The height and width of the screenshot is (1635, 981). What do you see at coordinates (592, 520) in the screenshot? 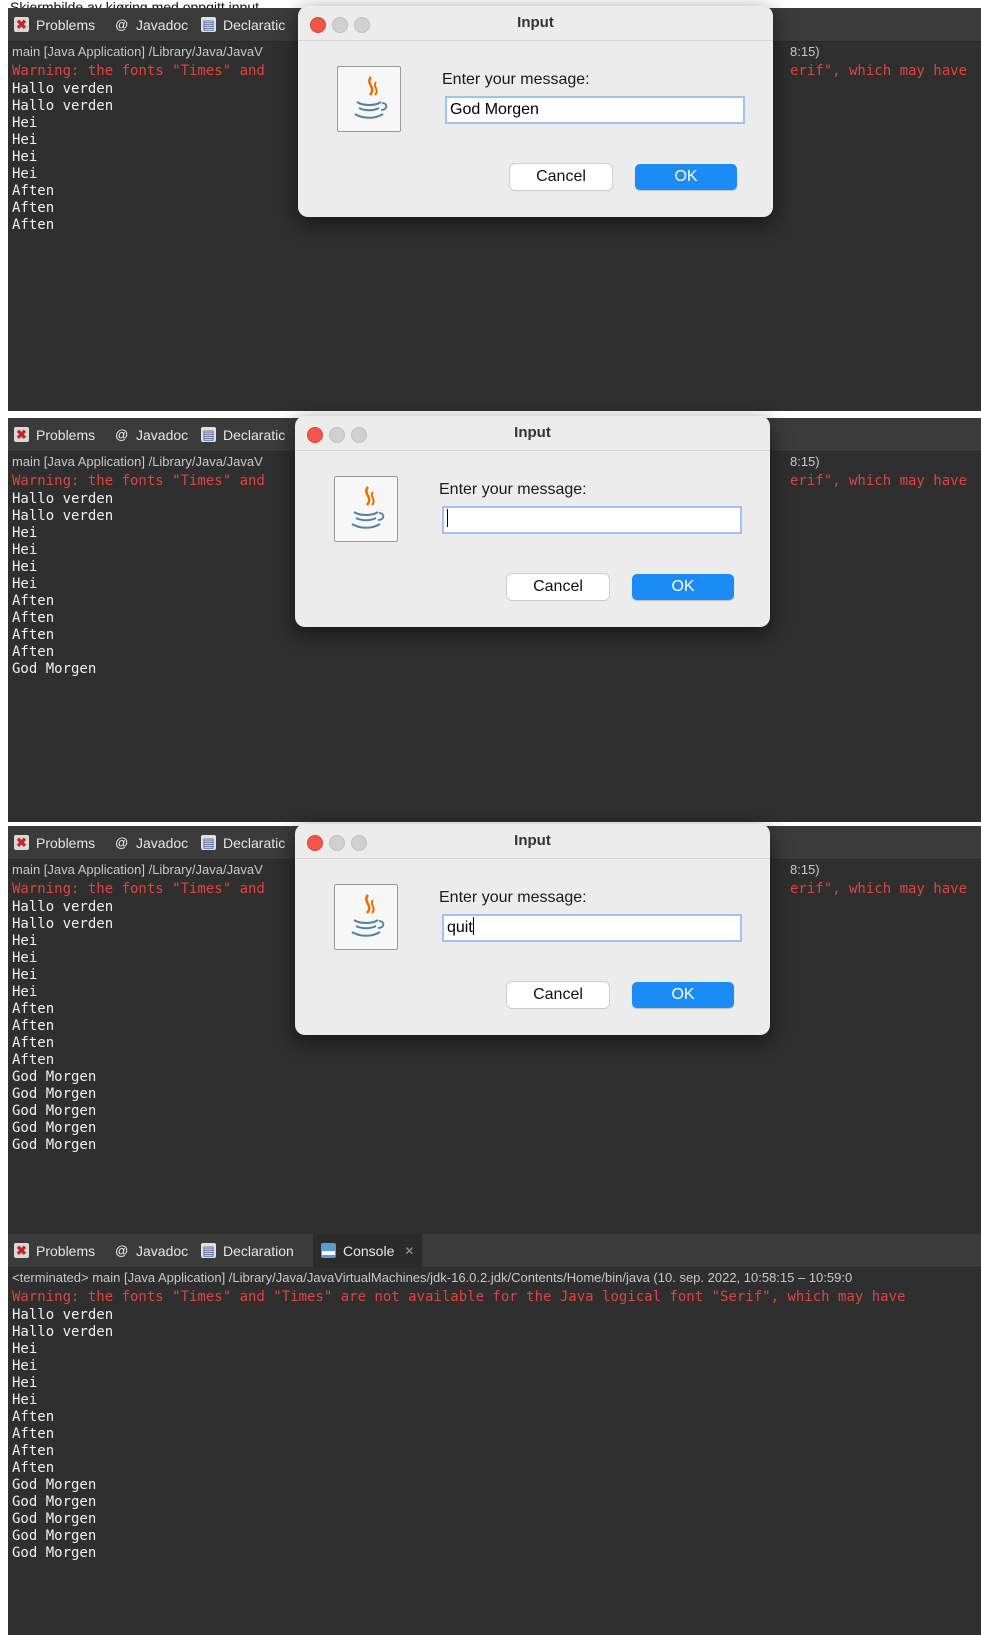
I see `message-input` at bounding box center [592, 520].